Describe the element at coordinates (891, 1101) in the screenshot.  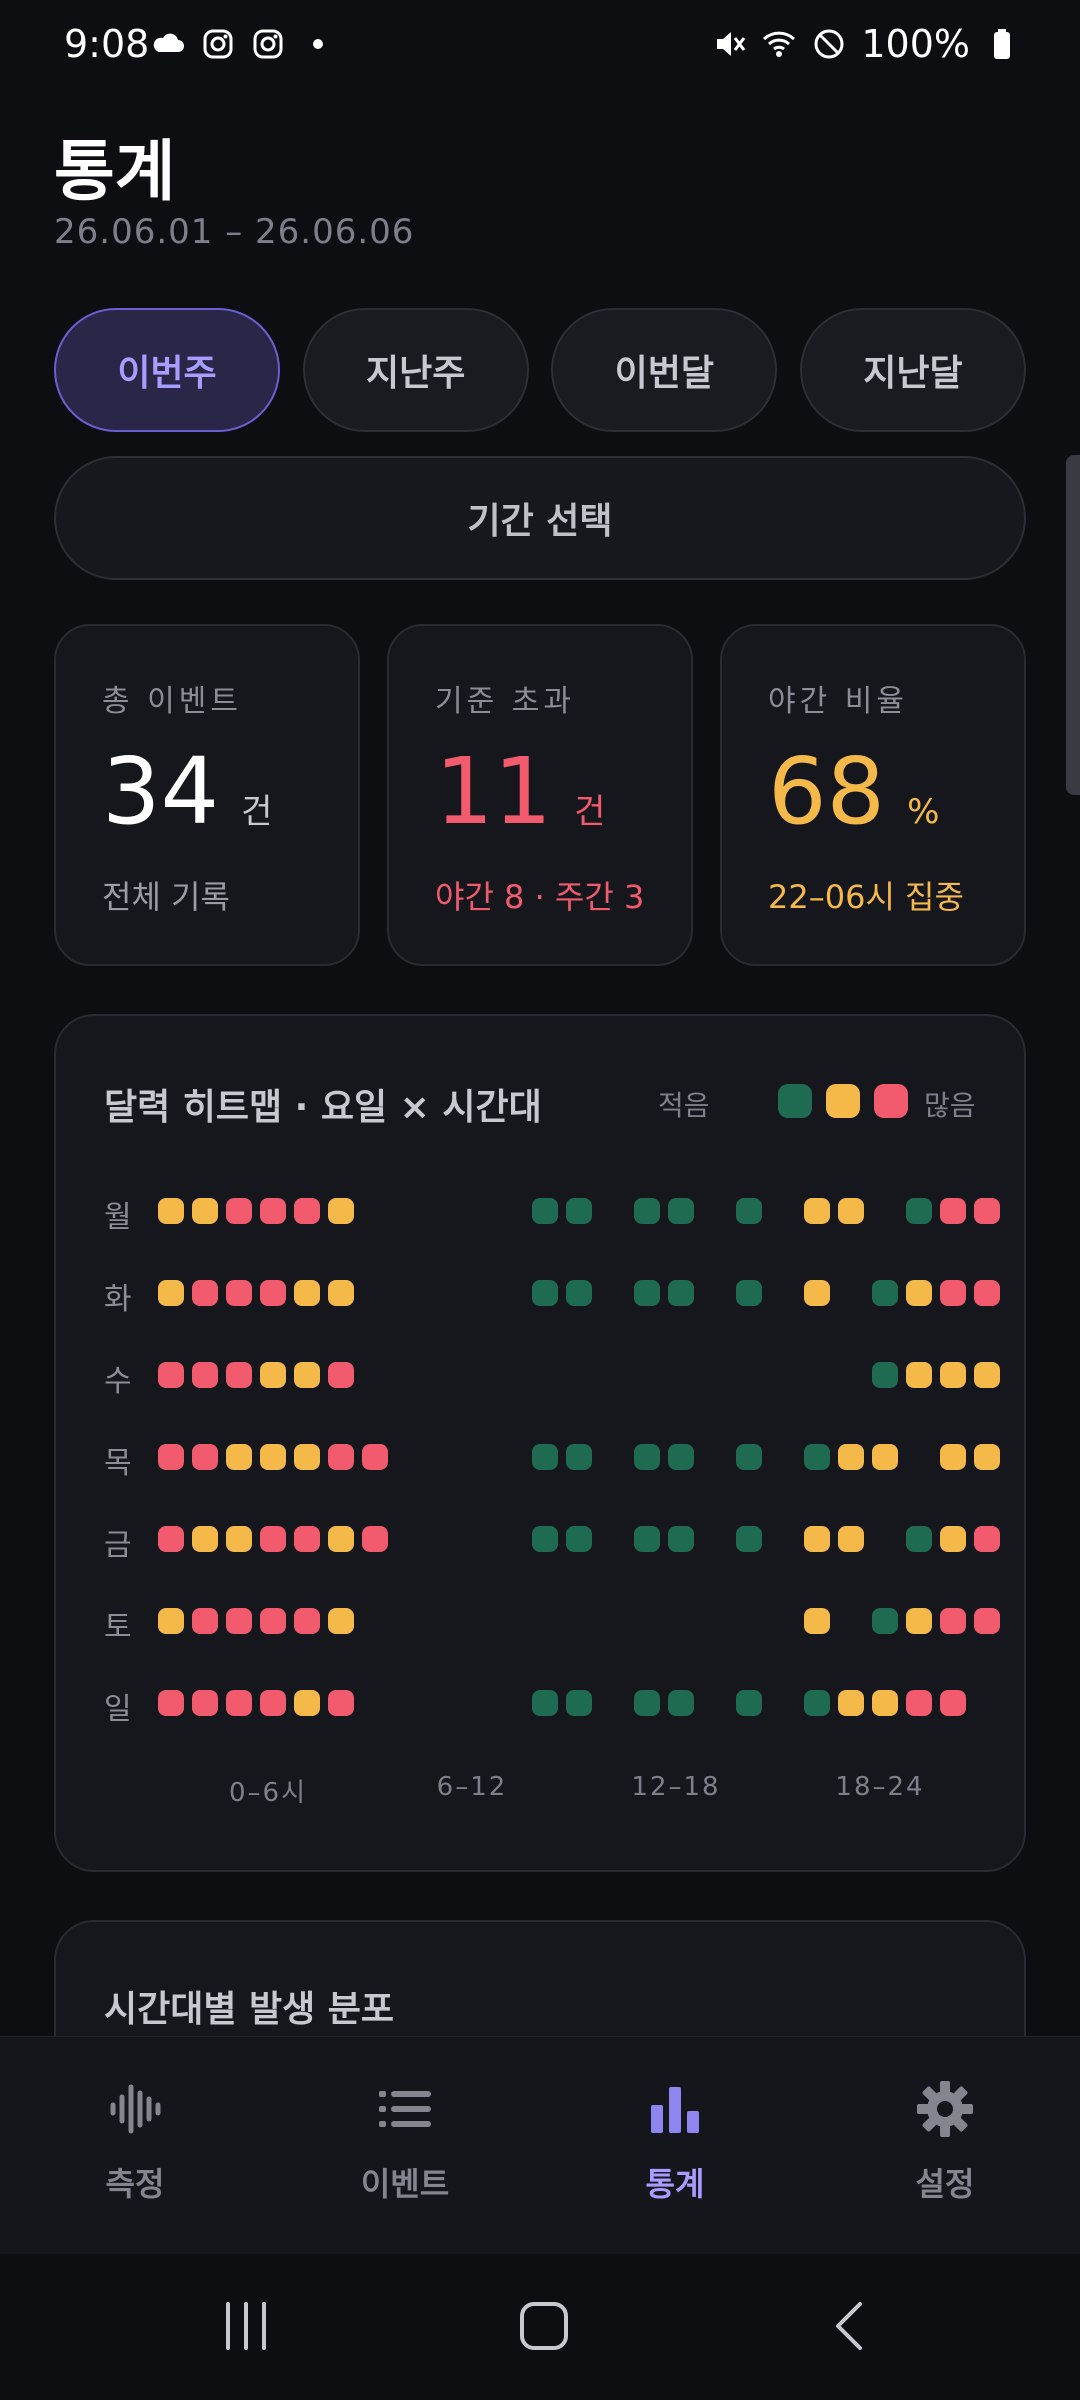
I see `legend-swatch-high` at that location.